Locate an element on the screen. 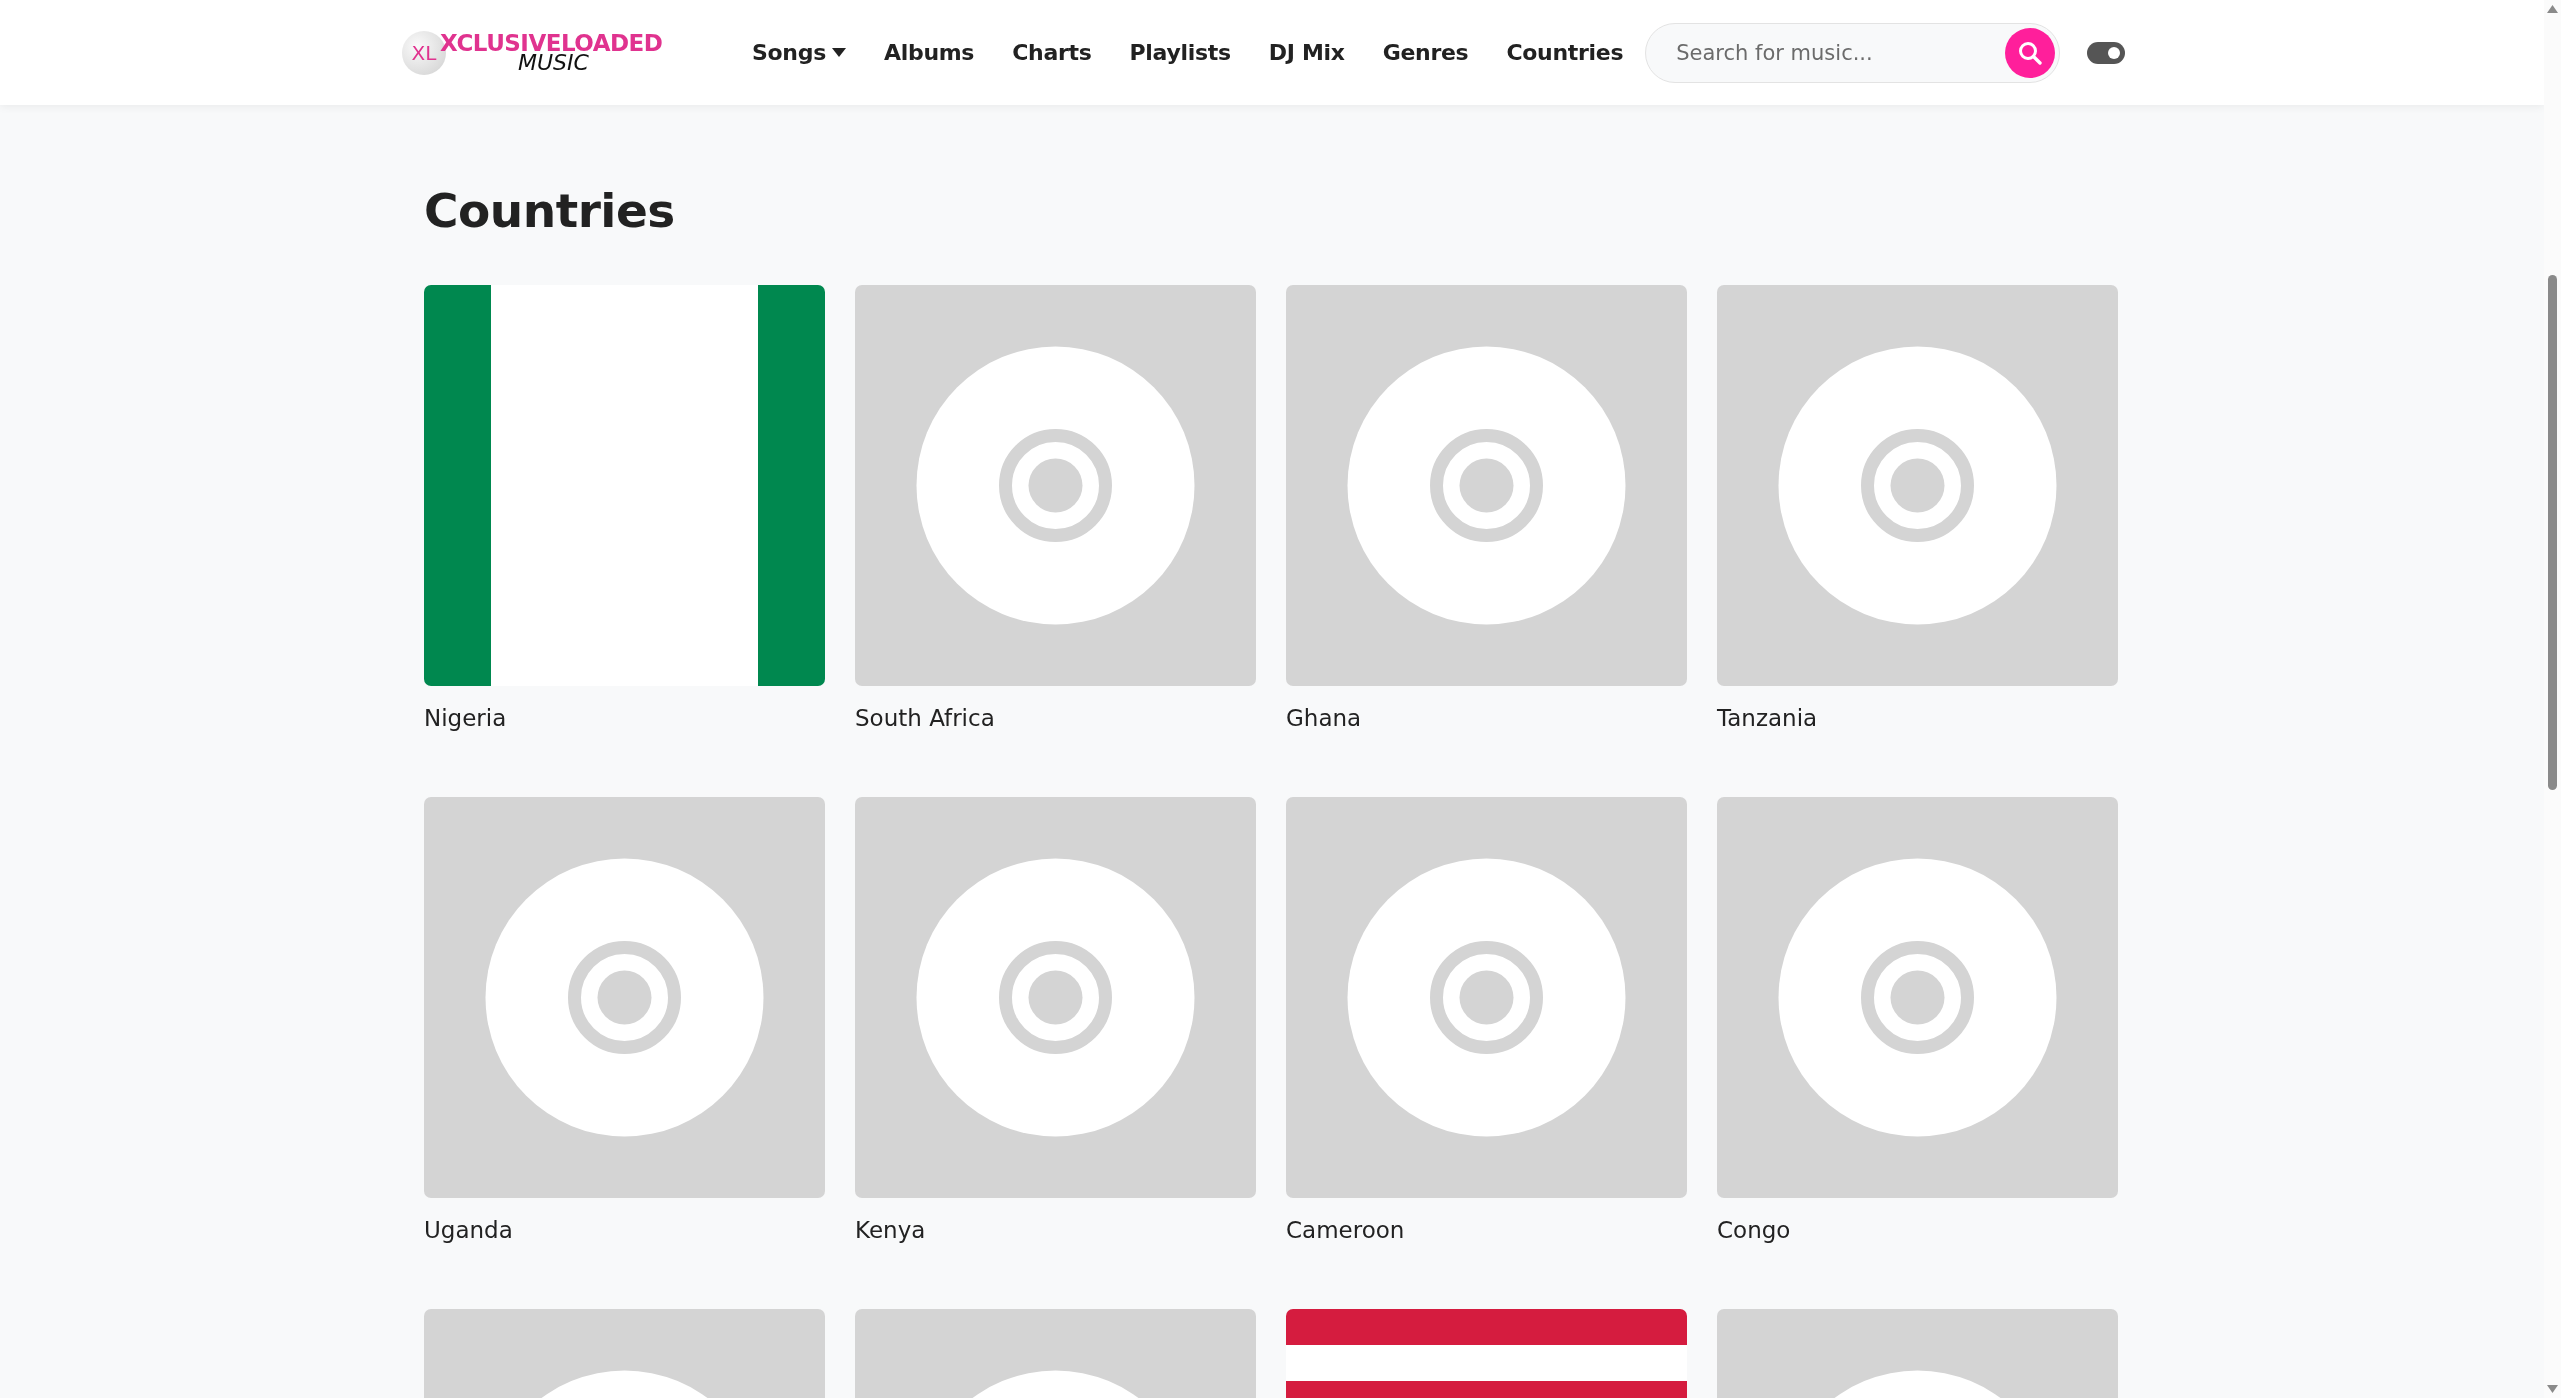 Image resolution: width=2561 pixels, height=1398 pixels. nav-link: Playlists is located at coordinates (1180, 52).